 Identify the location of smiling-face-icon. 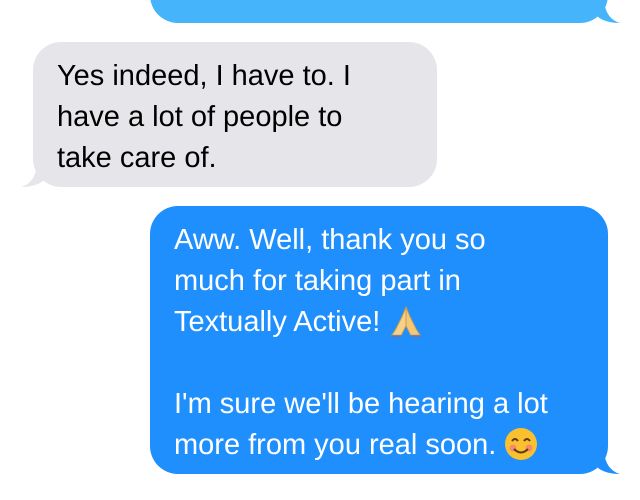
(521, 444).